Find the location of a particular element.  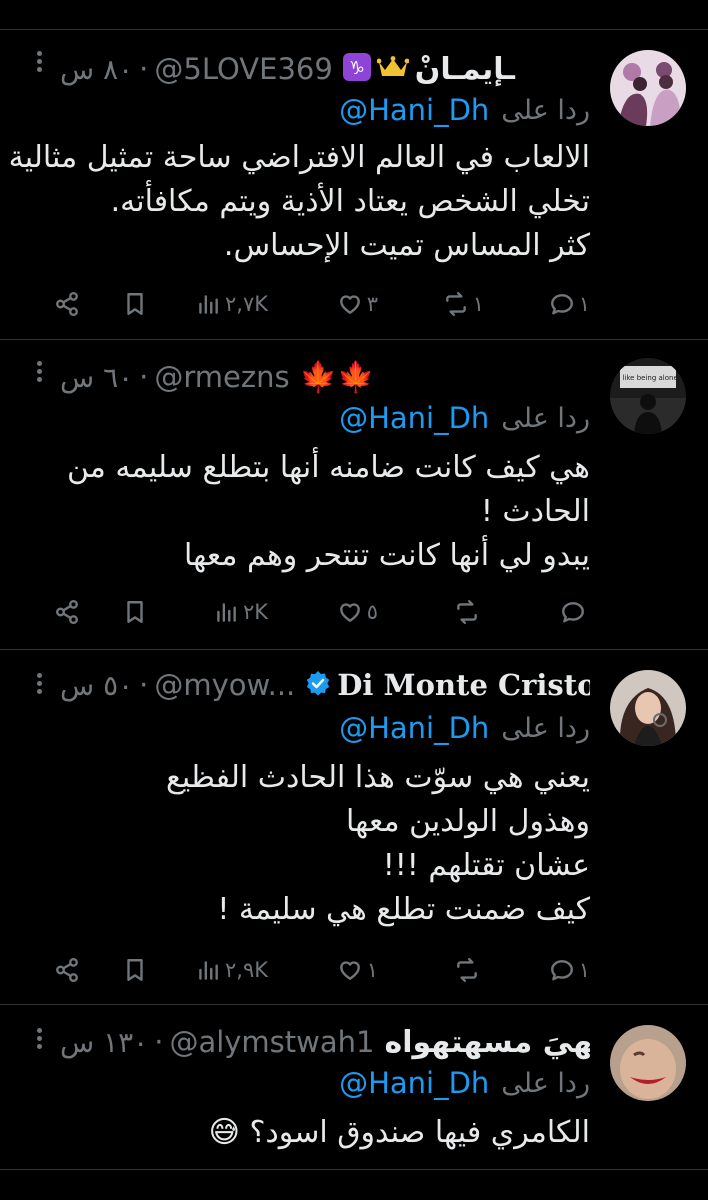

timestamp: ١٣٠ س is located at coordinates (104, 1042).